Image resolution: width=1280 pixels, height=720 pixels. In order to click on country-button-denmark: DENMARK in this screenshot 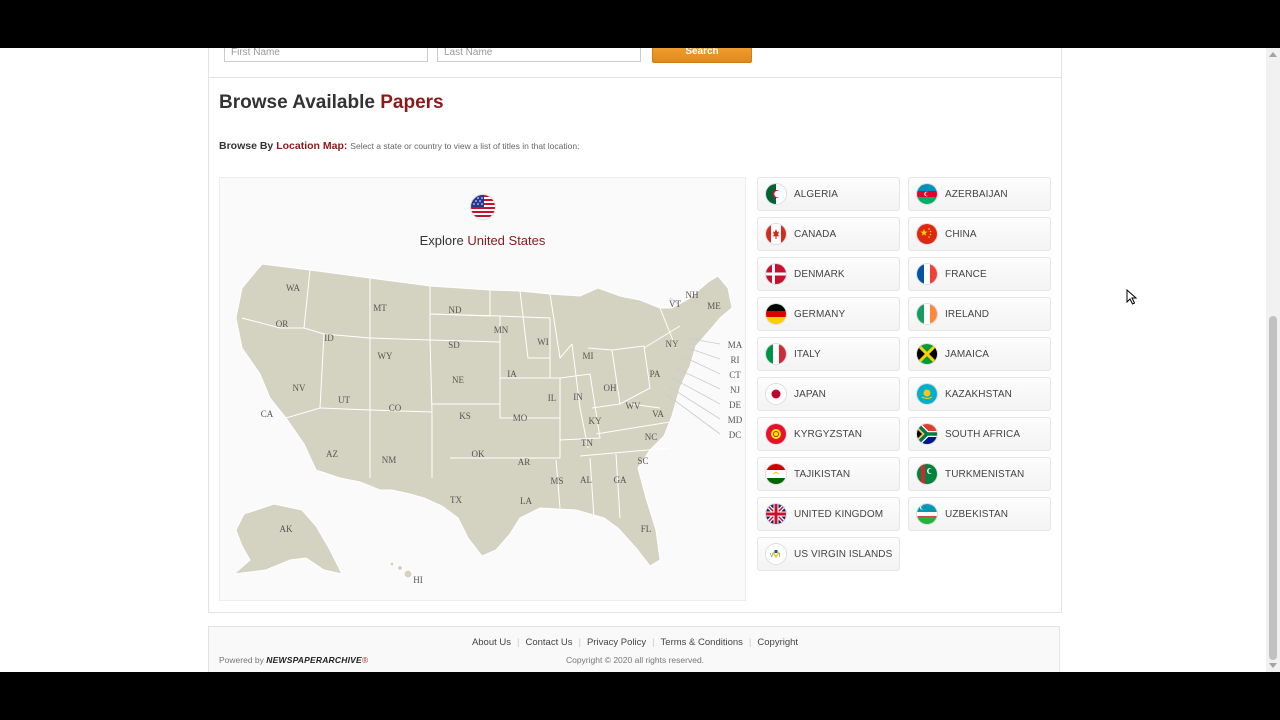, I will do `click(828, 274)`.